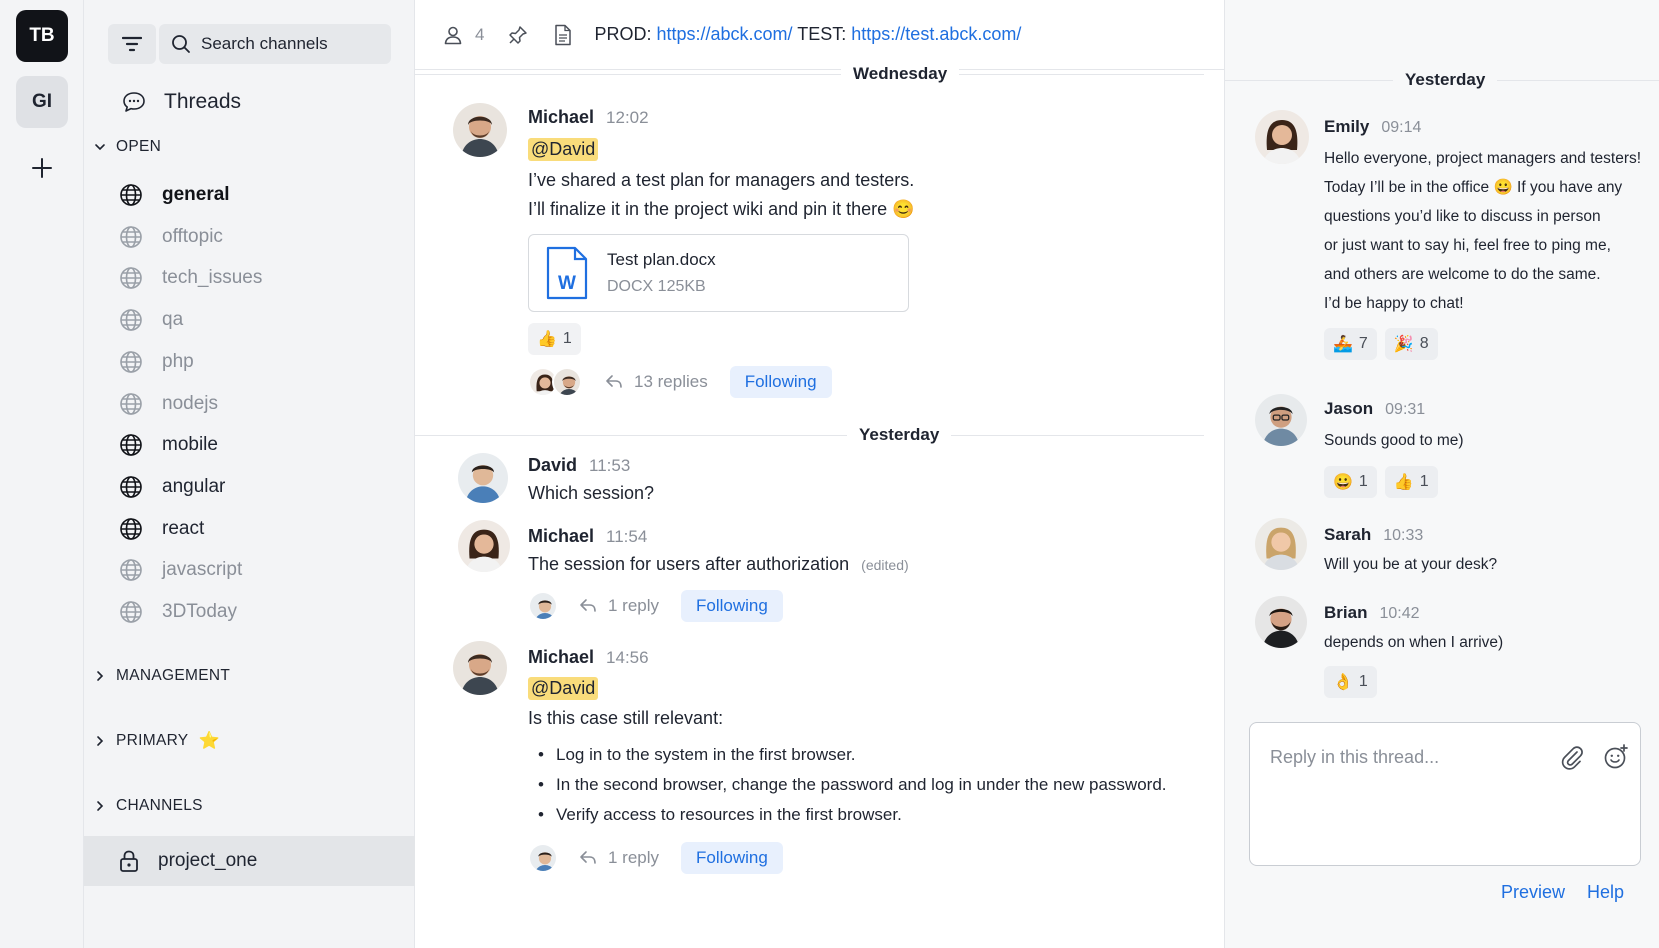 The width and height of the screenshot is (1659, 948). I want to click on threads-nav-item: Threads, so click(181, 102).